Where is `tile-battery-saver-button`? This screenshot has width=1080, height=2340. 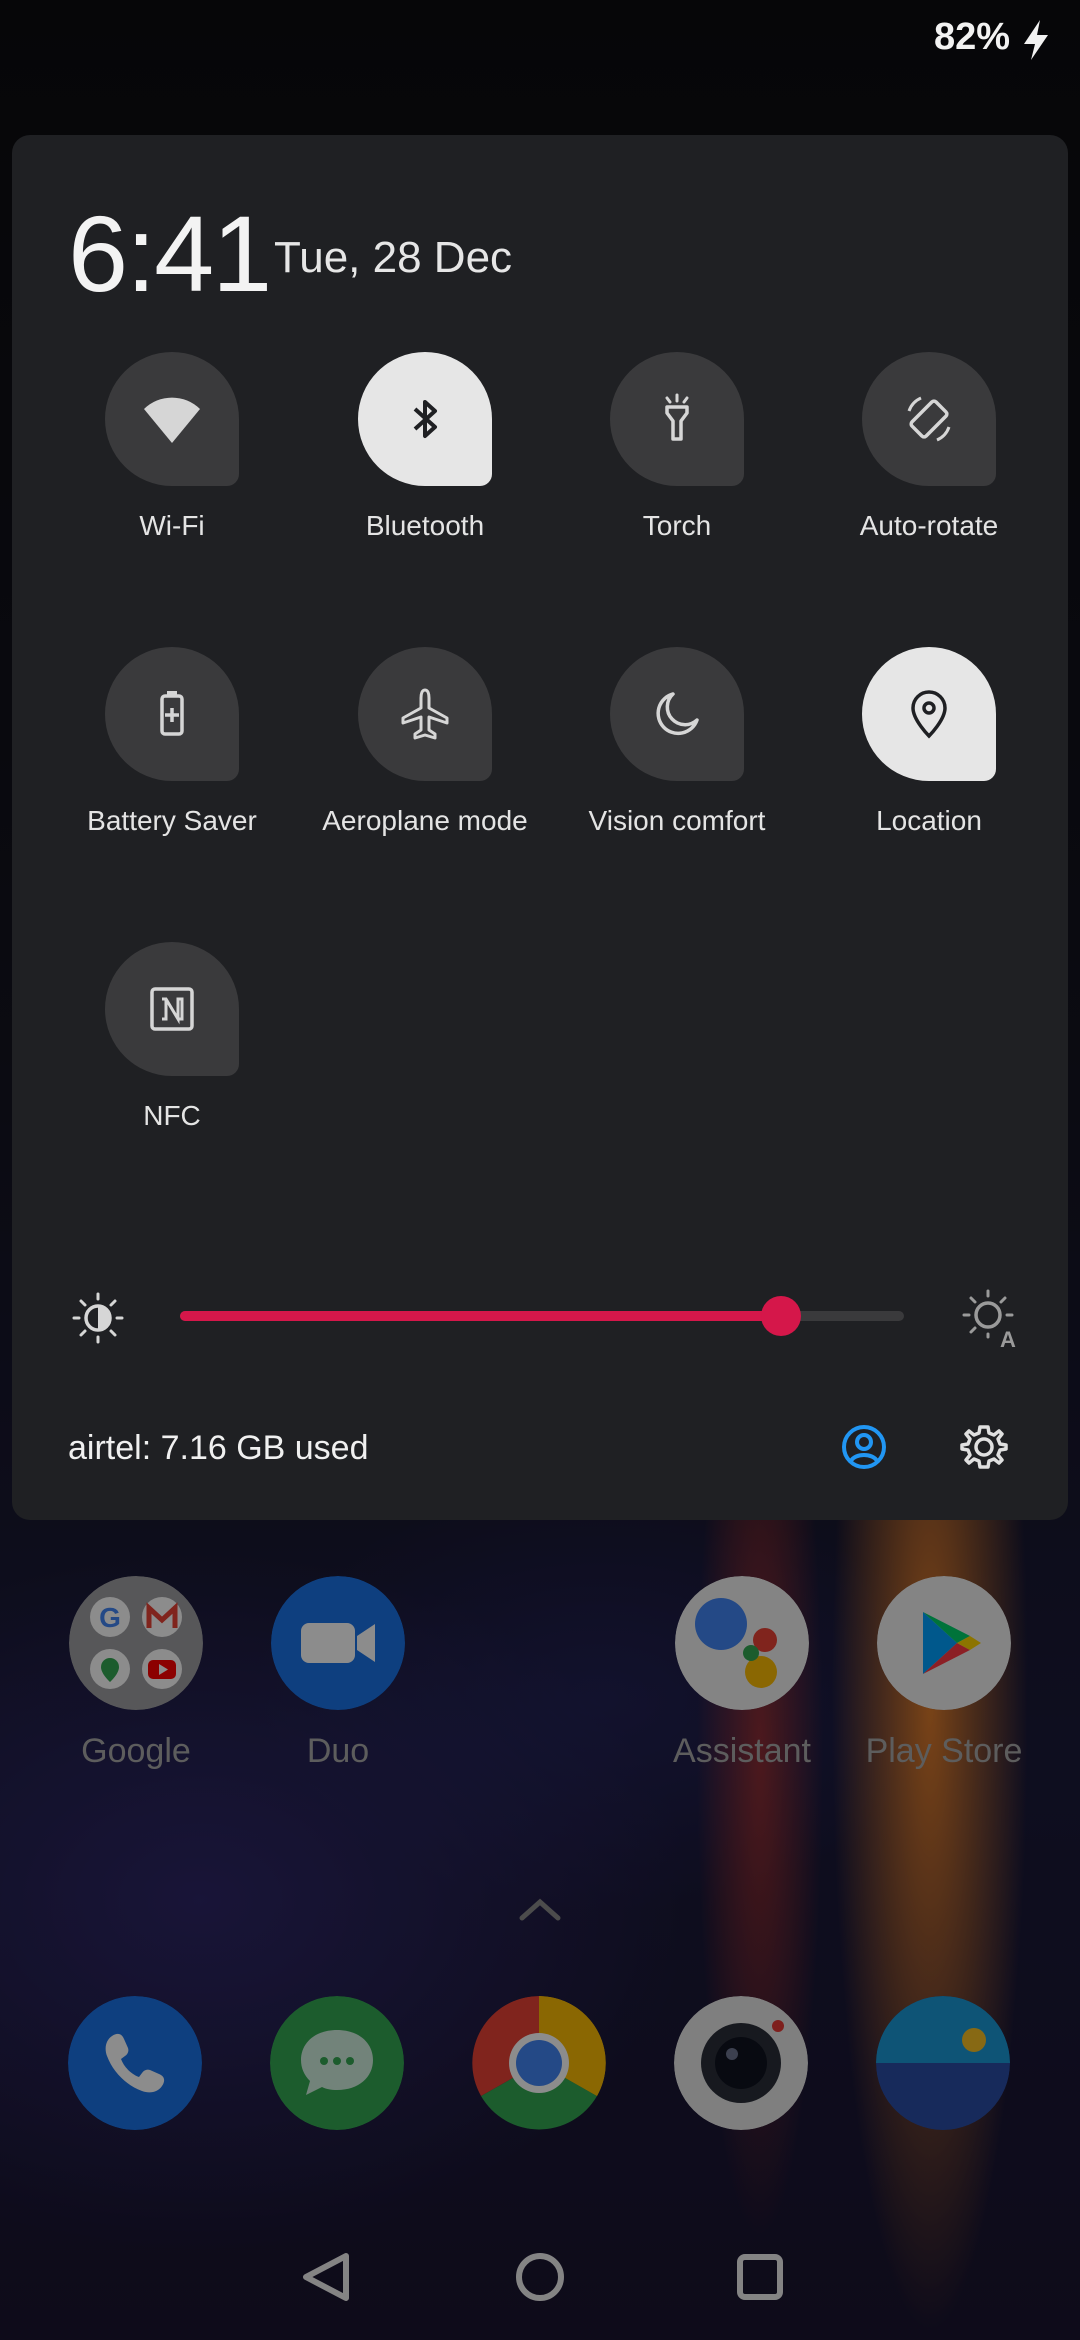
tile-battery-saver-button is located at coordinates (172, 714).